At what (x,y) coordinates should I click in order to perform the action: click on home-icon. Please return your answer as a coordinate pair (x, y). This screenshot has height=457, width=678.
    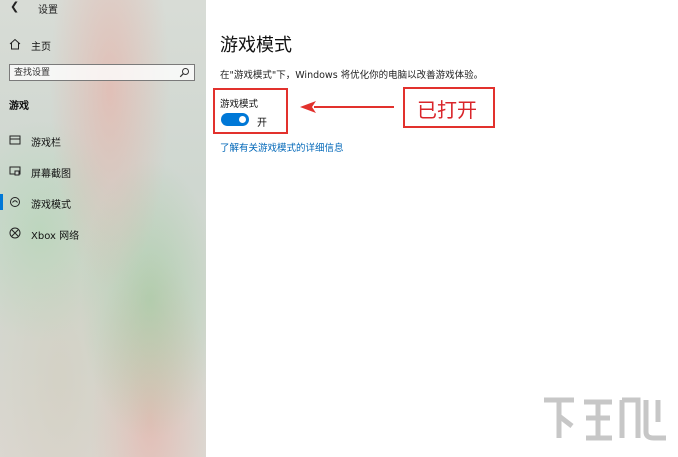
    Looking at the image, I should click on (15, 44).